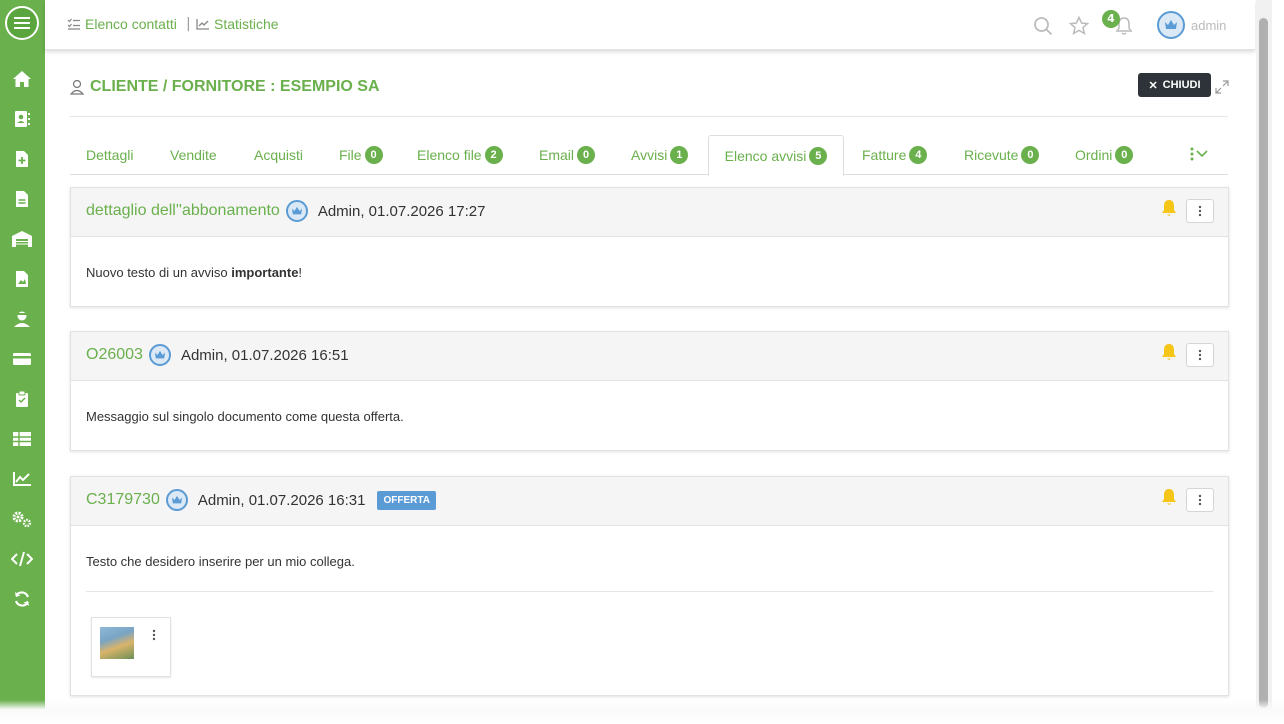 The height and width of the screenshot is (724, 1284). Describe the element at coordinates (22, 479) in the screenshot. I see `chart-icon` at that location.